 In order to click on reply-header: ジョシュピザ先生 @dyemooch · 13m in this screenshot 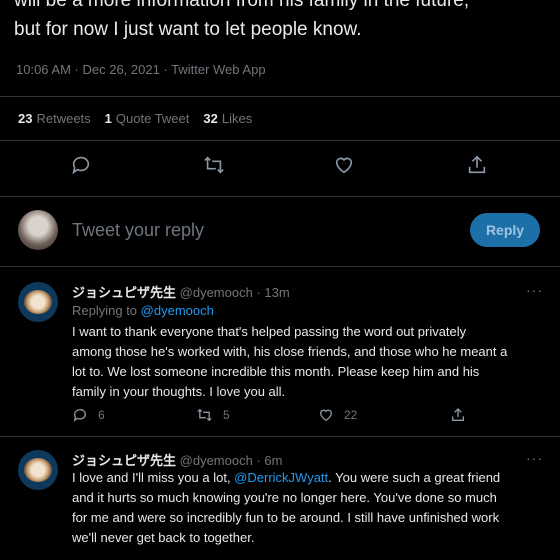, I will do `click(181, 291)`.